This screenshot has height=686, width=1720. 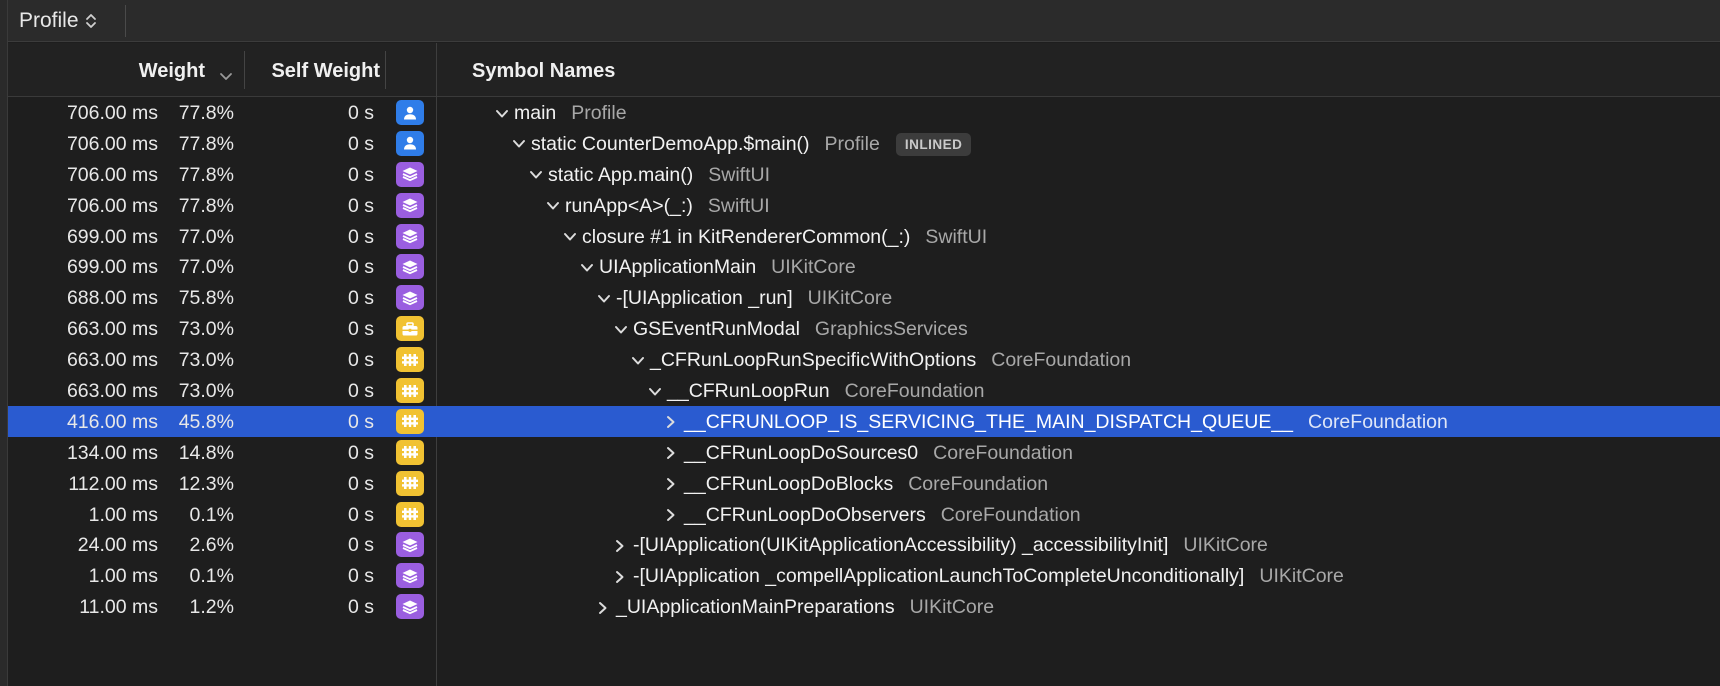 What do you see at coordinates (118, 607) in the screenshot?
I see `weight-ms-value: 11.00 ms` at bounding box center [118, 607].